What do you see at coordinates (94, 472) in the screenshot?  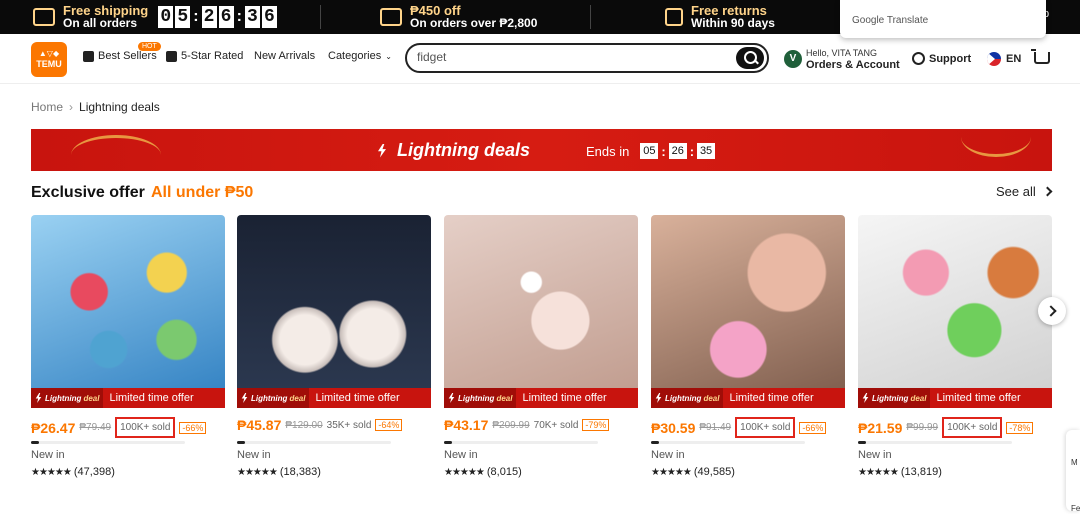 I see `review-count: (47,398)` at bounding box center [94, 472].